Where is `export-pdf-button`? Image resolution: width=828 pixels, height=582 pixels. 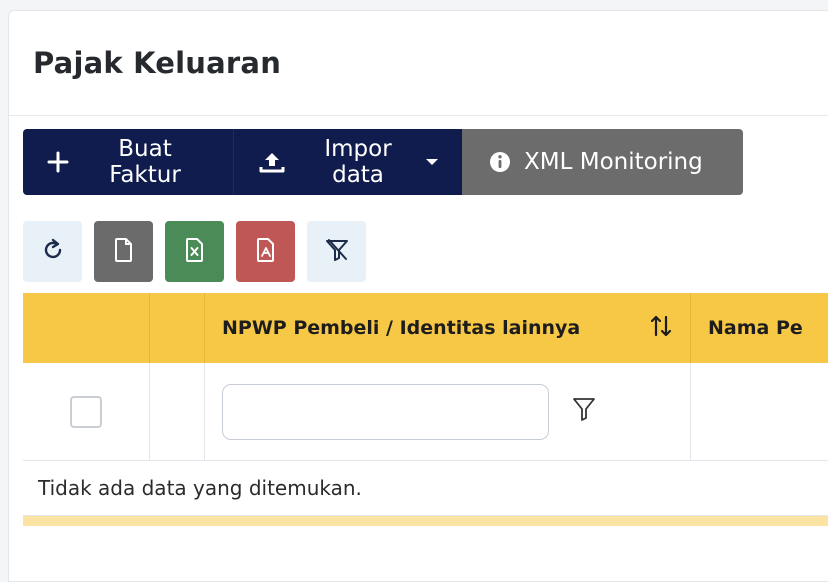
export-pdf-button is located at coordinates (265, 251).